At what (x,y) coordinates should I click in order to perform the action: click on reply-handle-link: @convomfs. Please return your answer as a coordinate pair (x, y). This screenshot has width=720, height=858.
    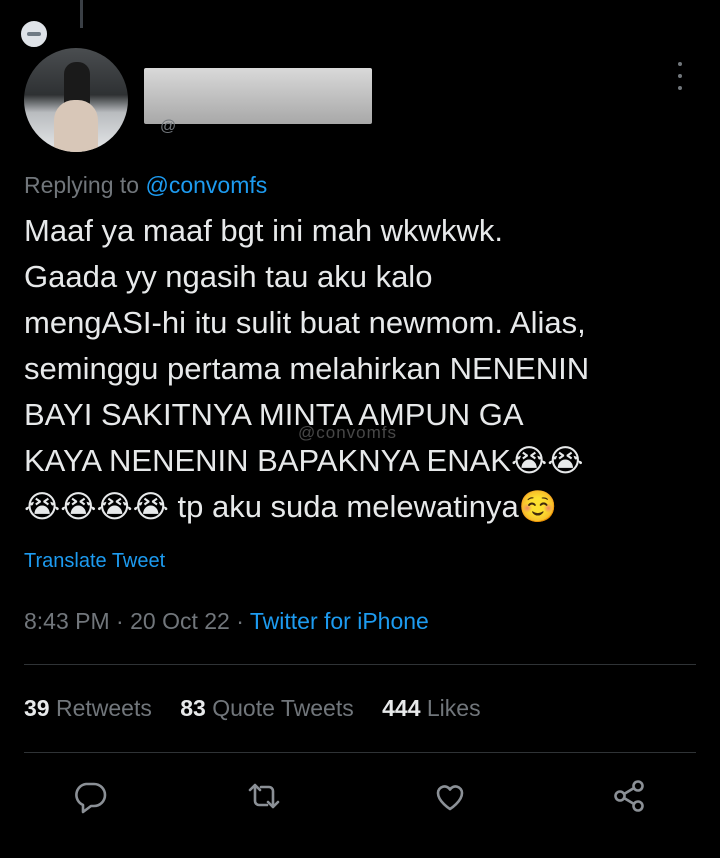
    Looking at the image, I should click on (206, 185).